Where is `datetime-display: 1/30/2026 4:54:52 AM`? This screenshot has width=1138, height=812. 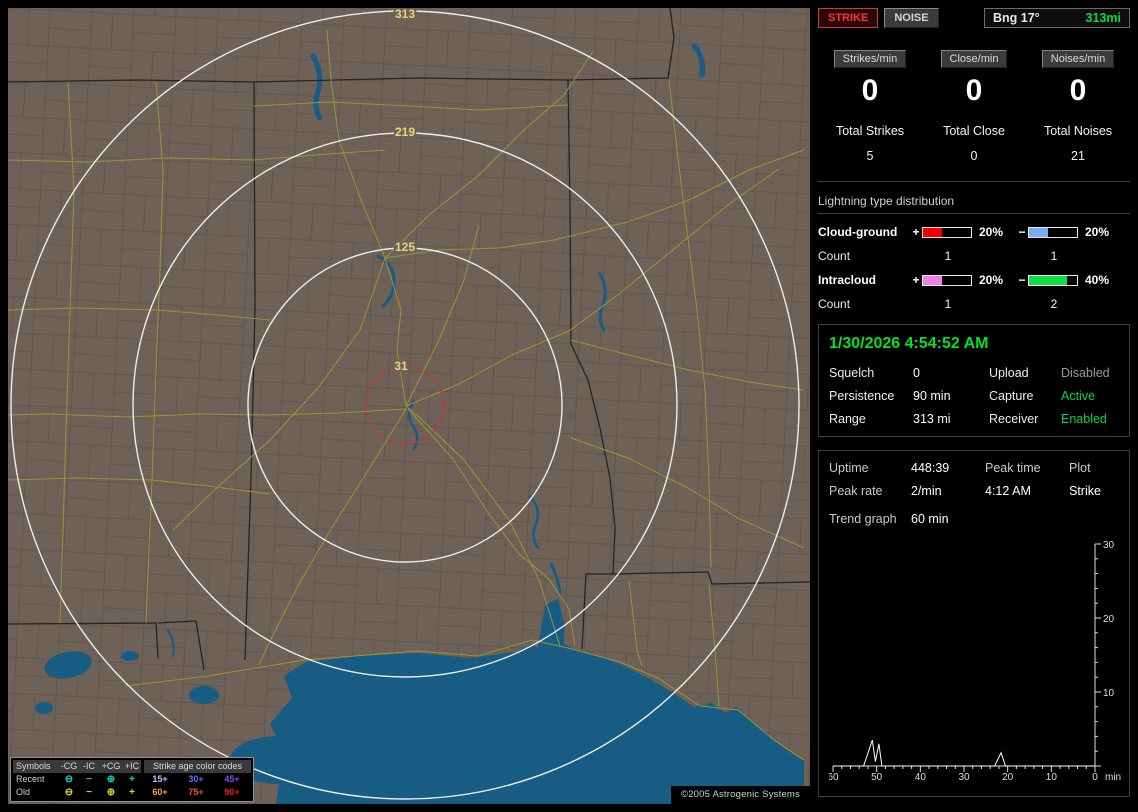
datetime-display: 1/30/2026 4:54:52 AM is located at coordinates (909, 343).